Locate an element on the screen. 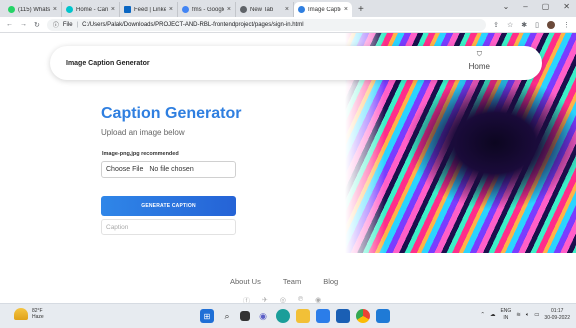 This screenshot has height=328, width=576. tab-label: fms - Google Sear is located at coordinates (208, 9).